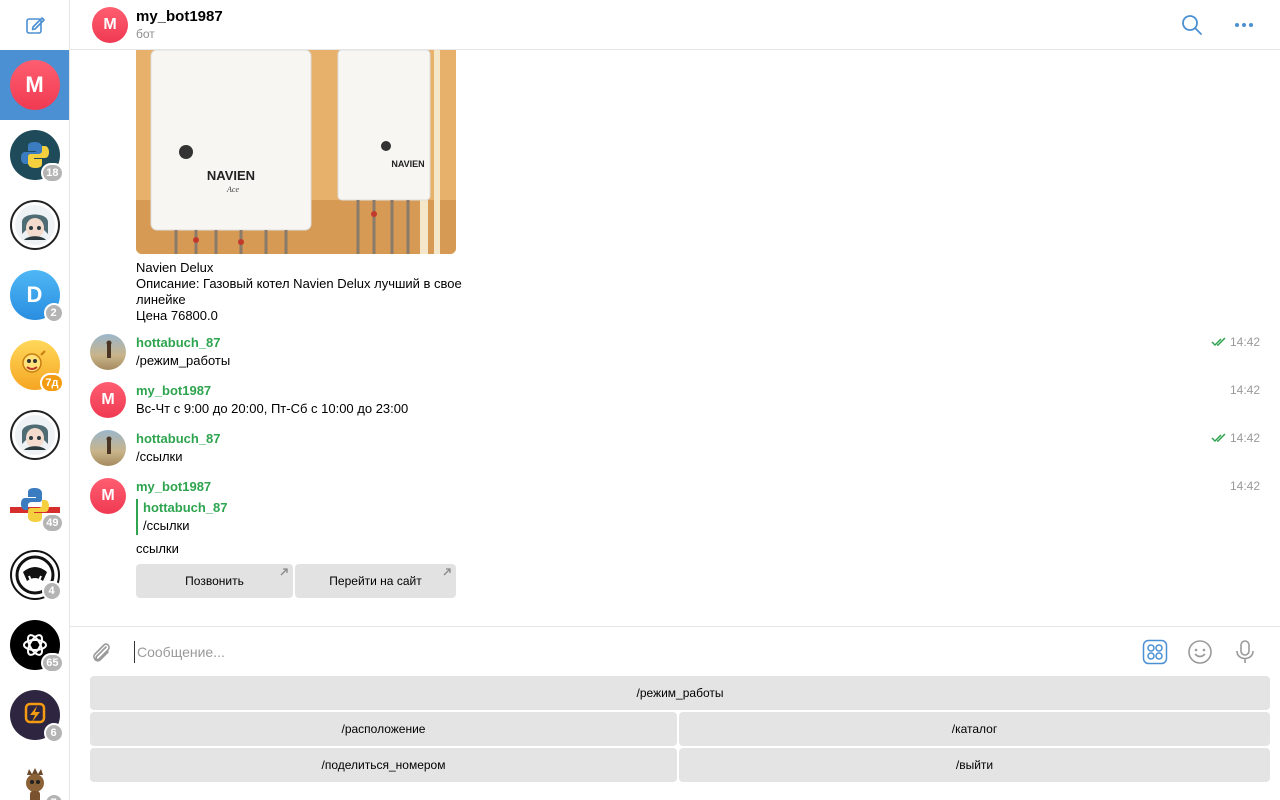 The height and width of the screenshot is (800, 1280). I want to click on keyboard-button-share-number: /поделиться_номером, so click(383, 765).